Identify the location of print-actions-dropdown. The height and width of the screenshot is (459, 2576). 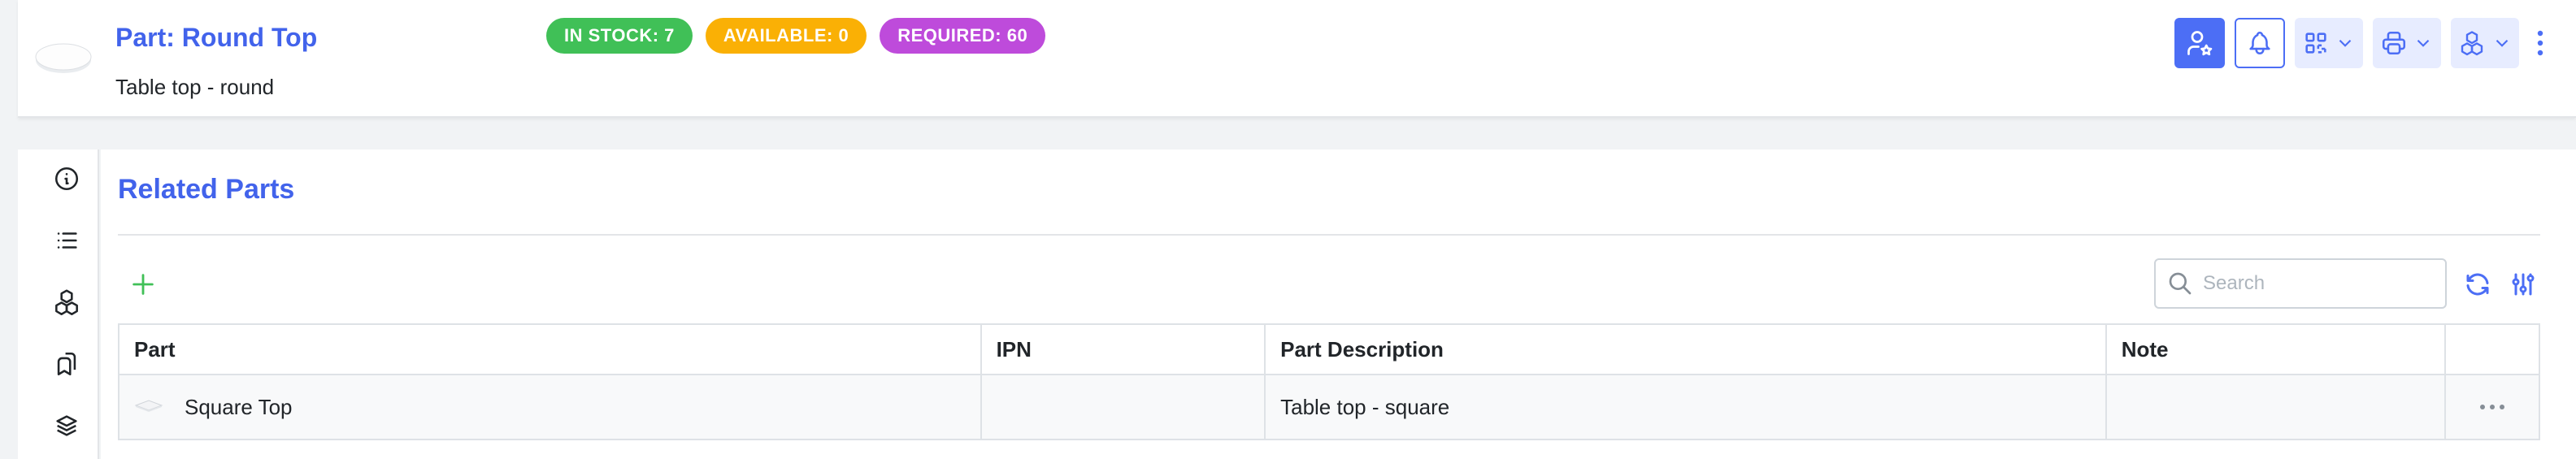
(2407, 43).